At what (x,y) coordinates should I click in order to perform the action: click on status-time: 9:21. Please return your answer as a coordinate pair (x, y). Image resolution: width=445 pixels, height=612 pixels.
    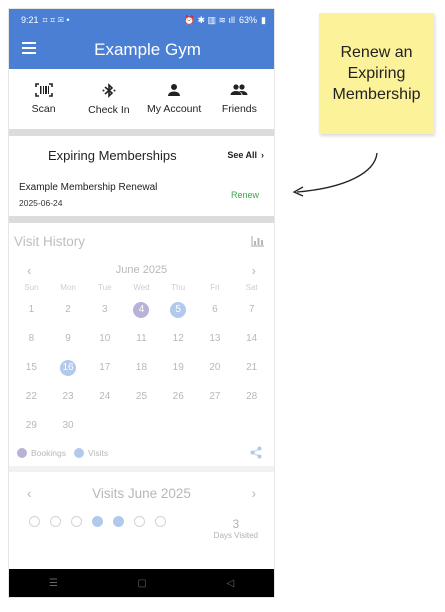
    Looking at the image, I should click on (30, 20).